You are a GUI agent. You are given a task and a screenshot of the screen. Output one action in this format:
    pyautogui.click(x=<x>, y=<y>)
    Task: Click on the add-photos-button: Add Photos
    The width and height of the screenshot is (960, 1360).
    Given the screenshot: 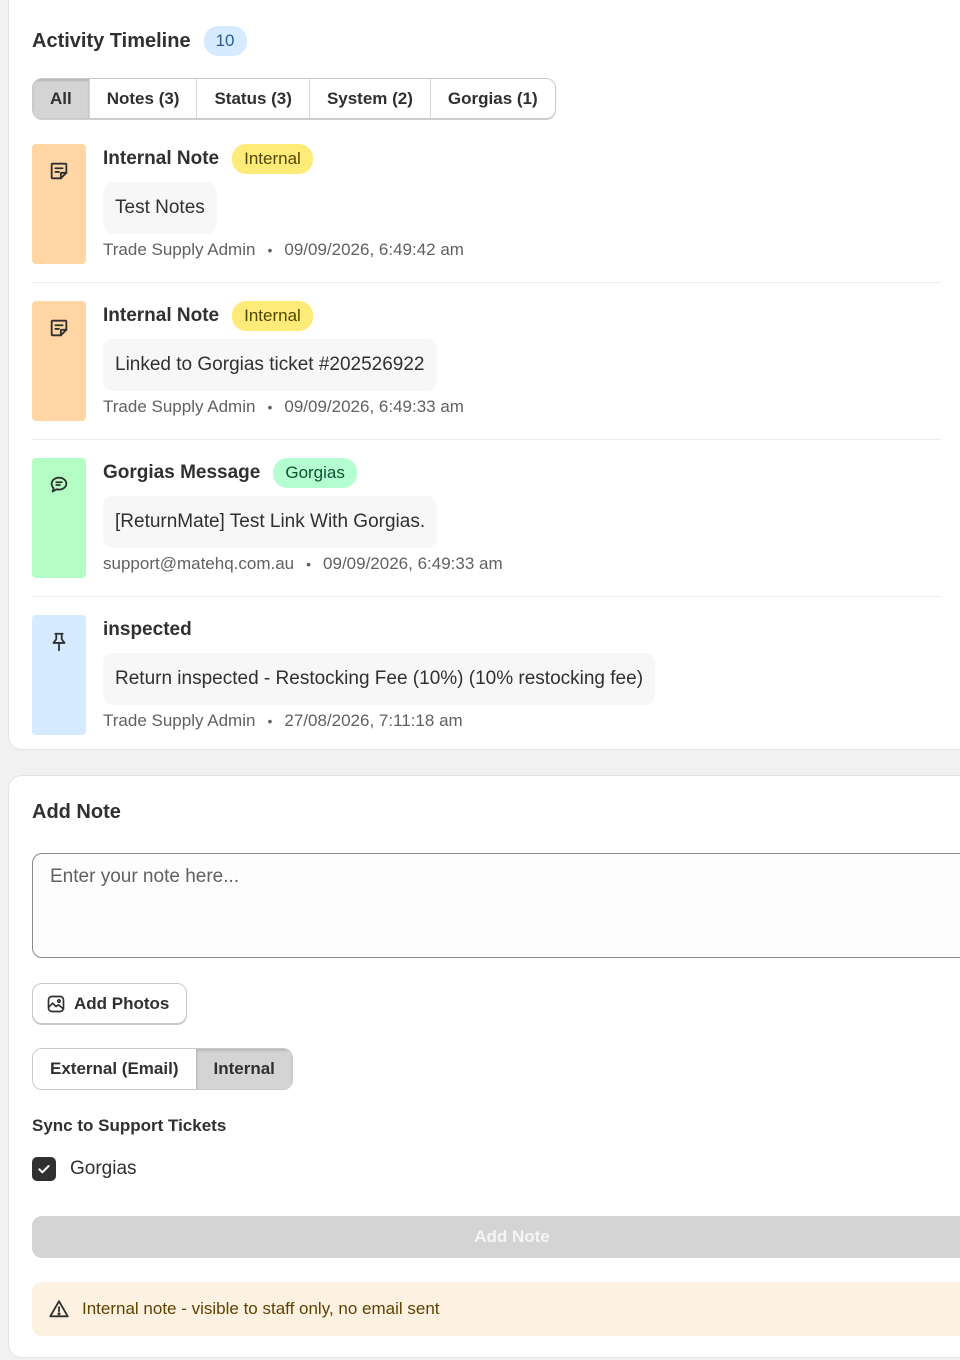 What is the action you would take?
    pyautogui.click(x=110, y=1003)
    